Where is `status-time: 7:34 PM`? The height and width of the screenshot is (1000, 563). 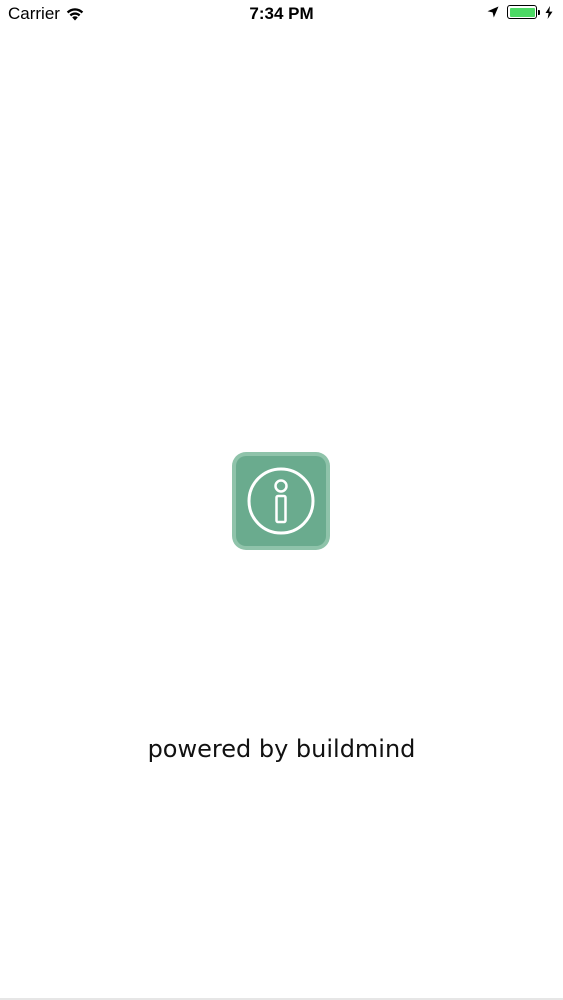 status-time: 7:34 PM is located at coordinates (281, 13).